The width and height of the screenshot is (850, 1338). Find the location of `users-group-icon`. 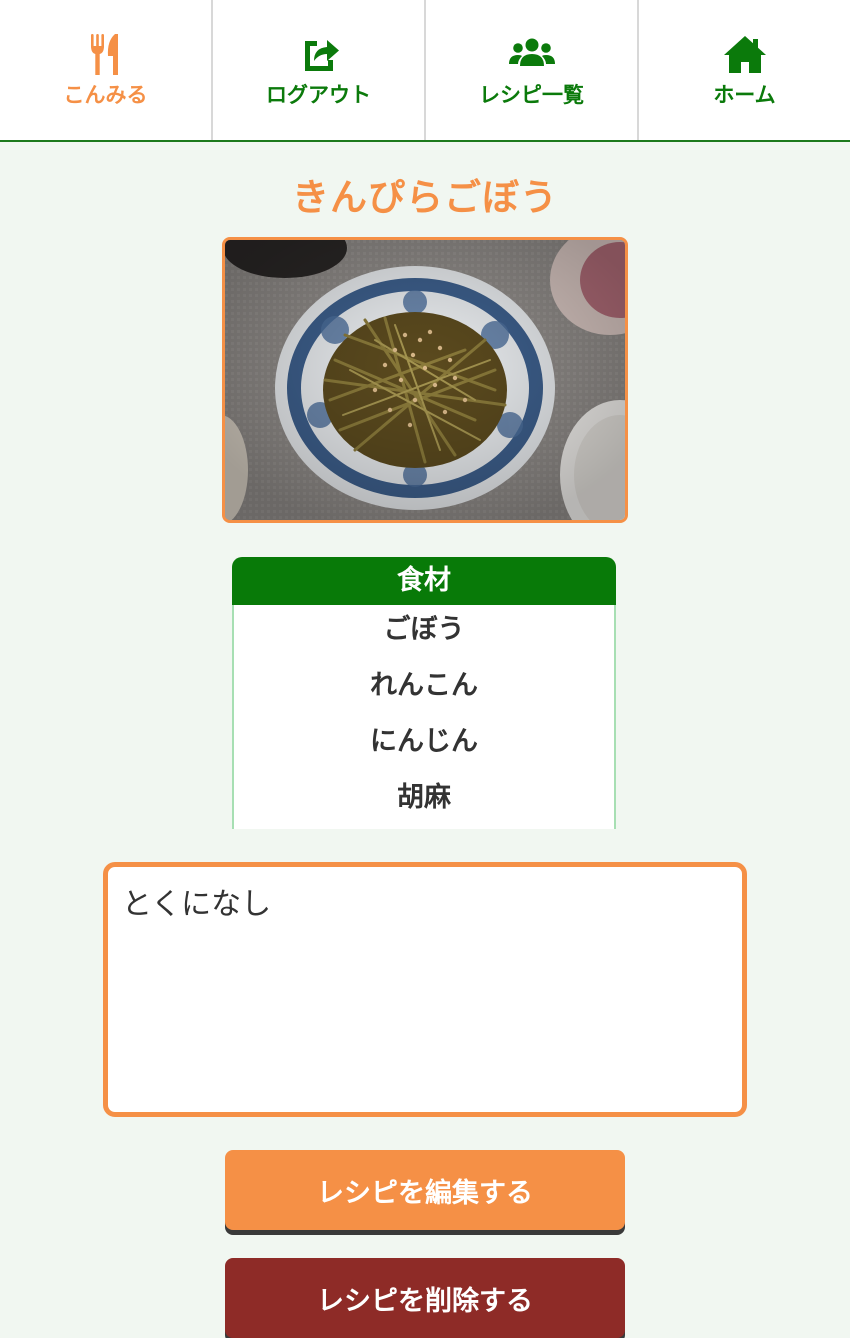

users-group-icon is located at coordinates (531, 52).